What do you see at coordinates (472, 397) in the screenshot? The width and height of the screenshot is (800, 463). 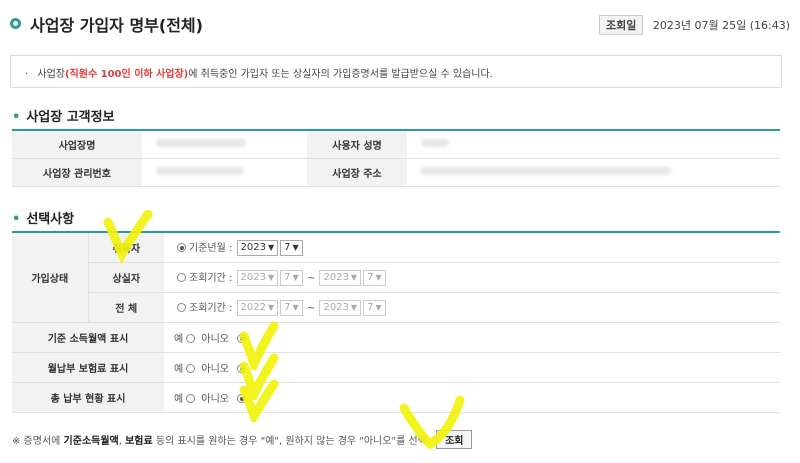 I see `total-display-row: 예 아니오` at bounding box center [472, 397].